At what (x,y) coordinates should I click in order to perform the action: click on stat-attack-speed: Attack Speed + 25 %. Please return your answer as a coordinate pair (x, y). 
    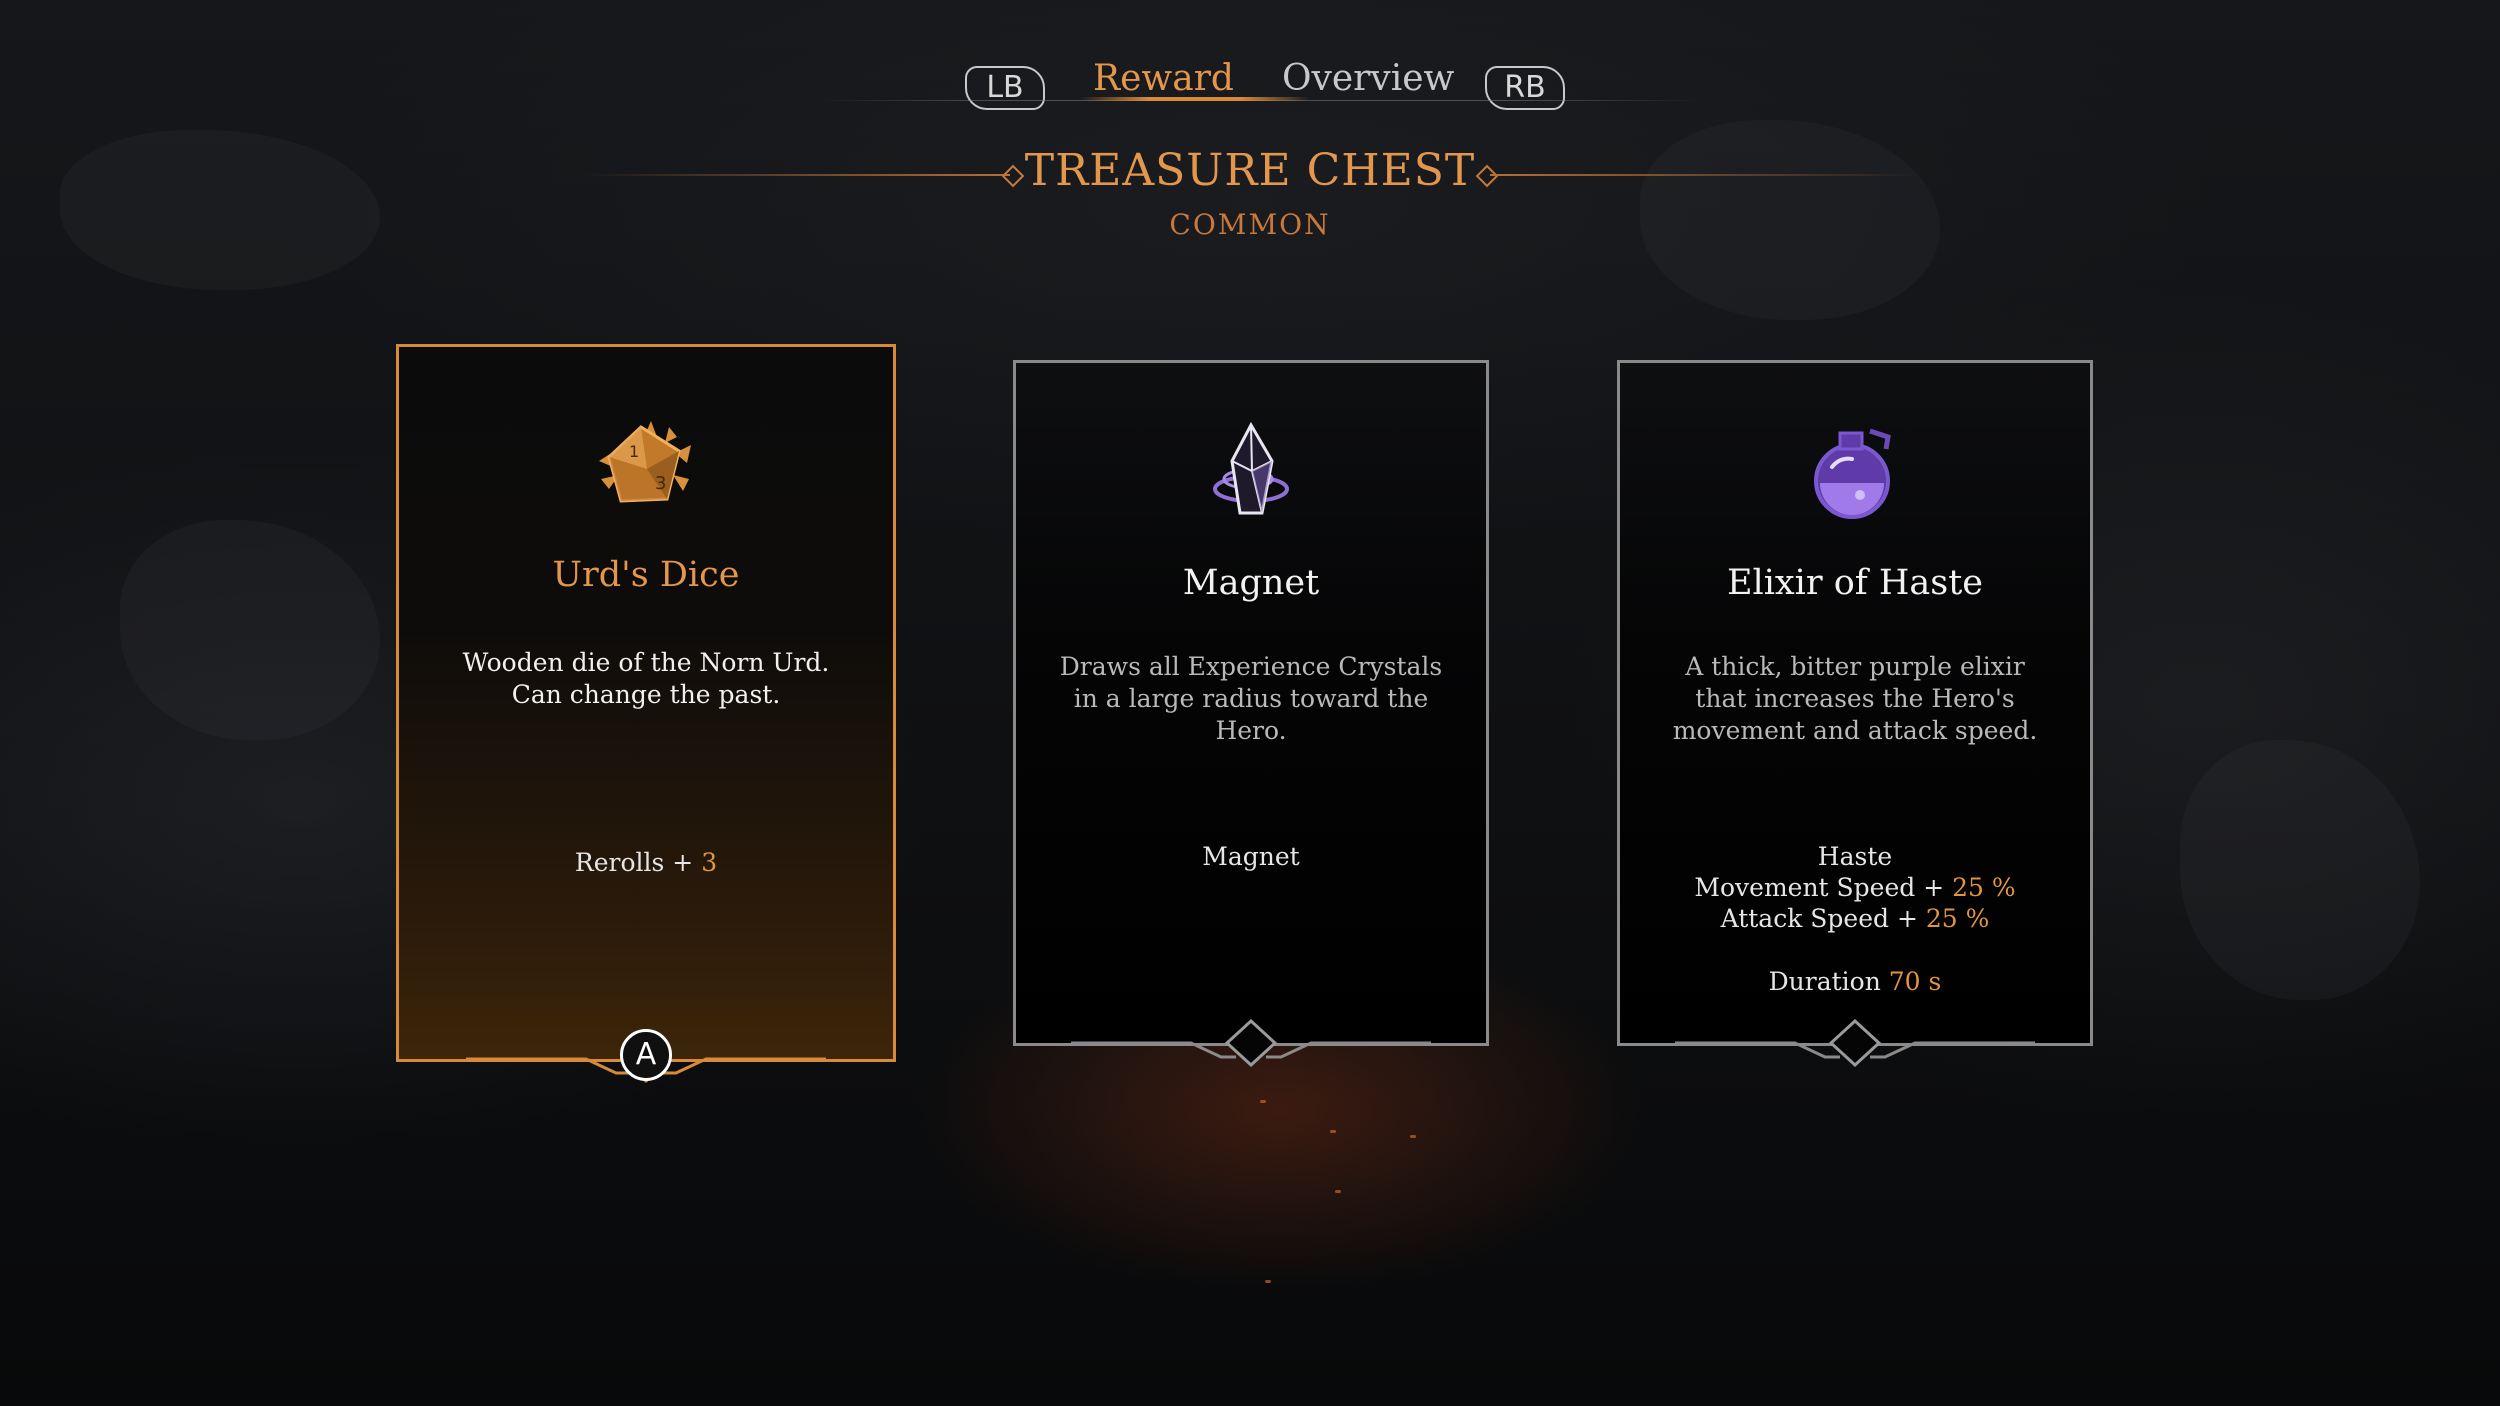
    Looking at the image, I should click on (1855, 918).